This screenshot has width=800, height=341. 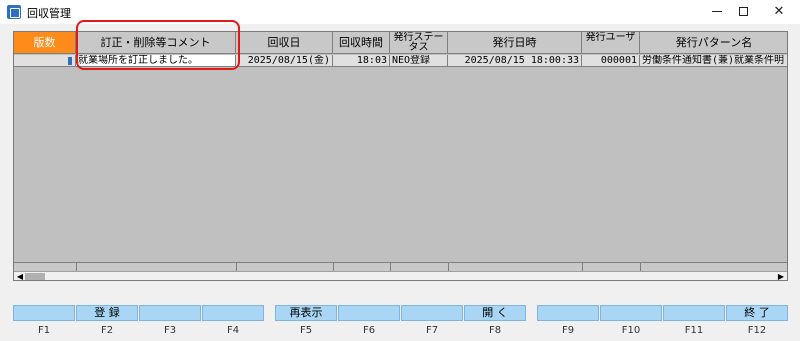 I want to click on cell-issue-datetime: 2025/08/15 18:00:33, so click(x=515, y=61).